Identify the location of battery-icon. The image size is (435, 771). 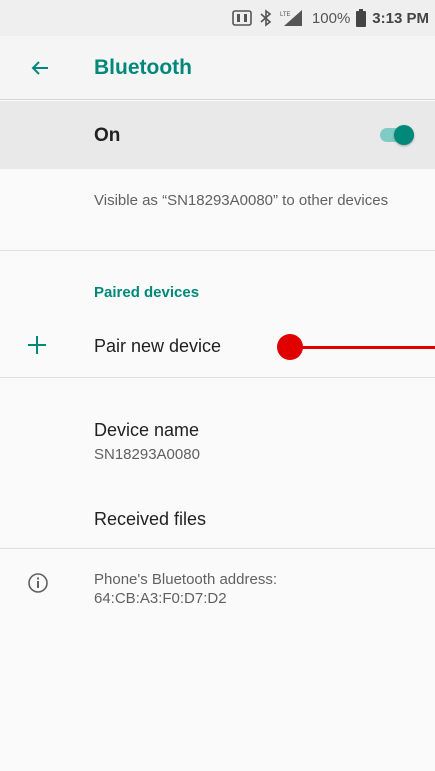
(361, 18).